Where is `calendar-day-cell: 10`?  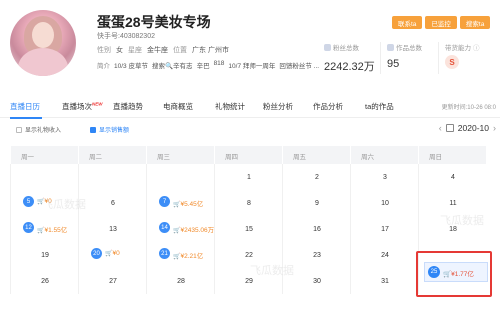 calendar-day-cell: 10 is located at coordinates (384, 203).